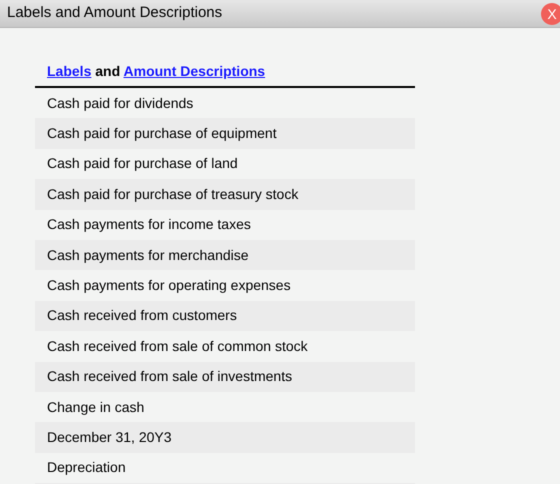 The image size is (560, 484). I want to click on list-row-text: Change in cash, so click(96, 407).